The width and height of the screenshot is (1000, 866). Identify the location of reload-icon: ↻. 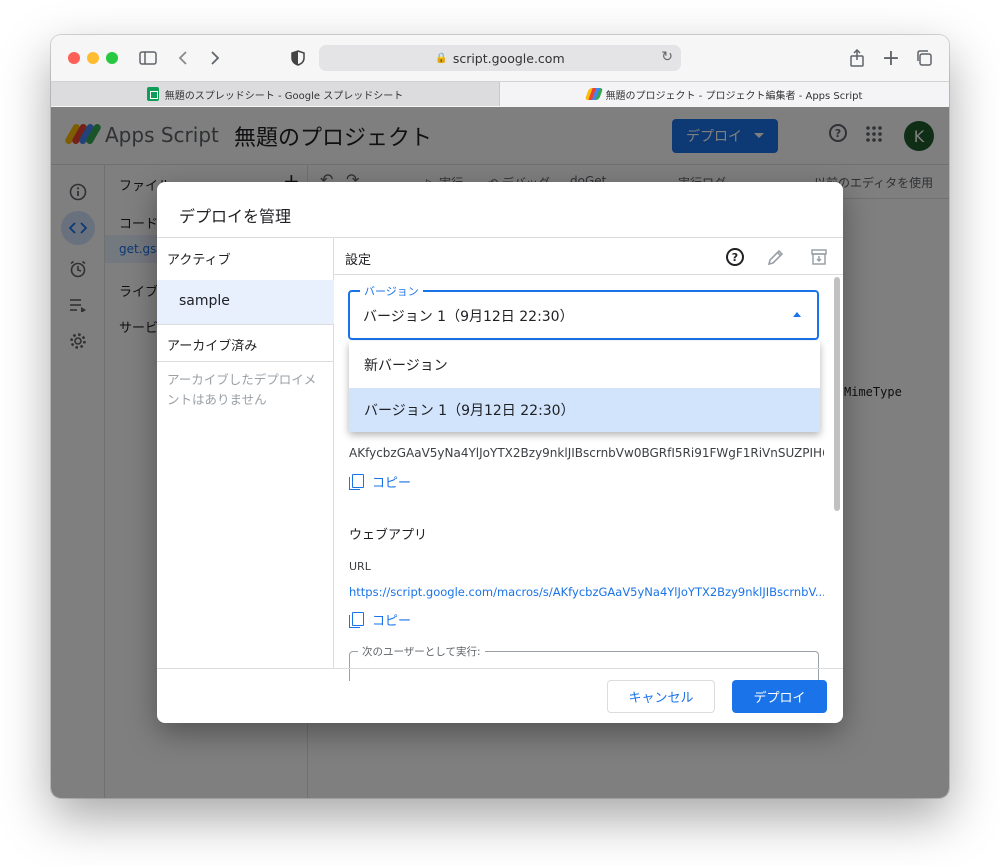
(667, 57).